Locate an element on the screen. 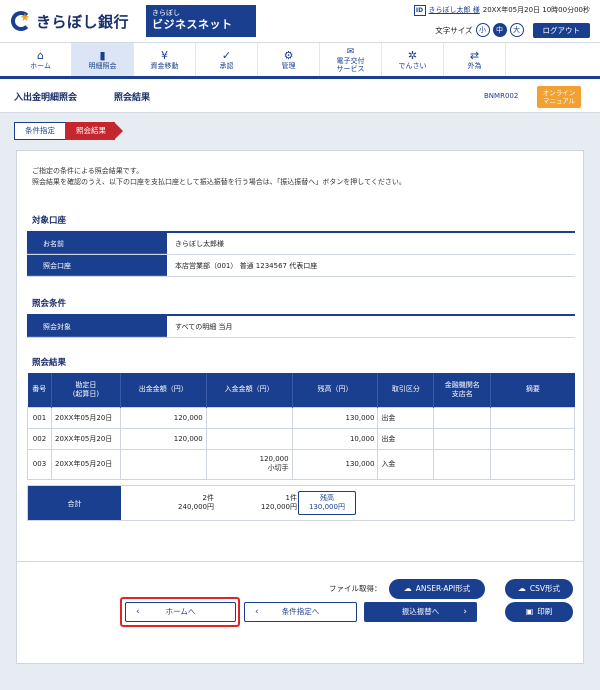 This screenshot has height=690, width=600. kv-value: 本店営業部（001） 普通 1234567 代表口座 is located at coordinates (246, 266).